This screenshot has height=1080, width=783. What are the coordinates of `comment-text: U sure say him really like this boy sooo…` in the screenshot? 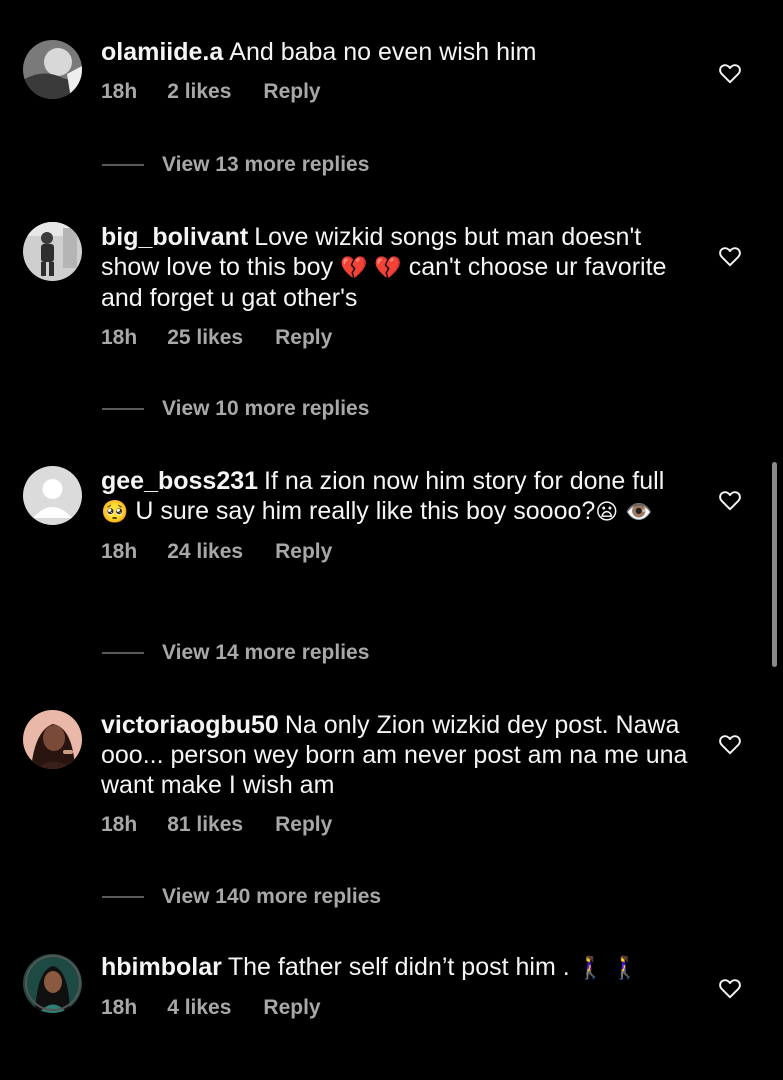 It's located at (362, 511).